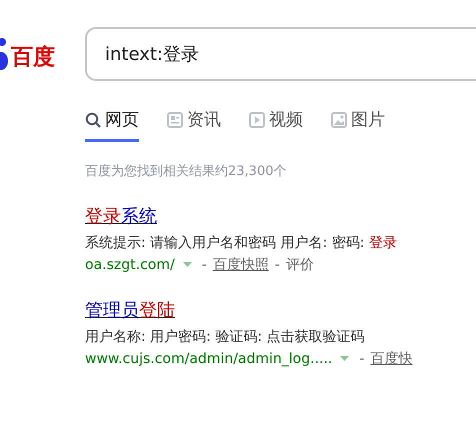 This screenshot has width=476, height=427. Describe the element at coordinates (130, 265) in the screenshot. I see `result-url: oa.szgt.com/` at that location.